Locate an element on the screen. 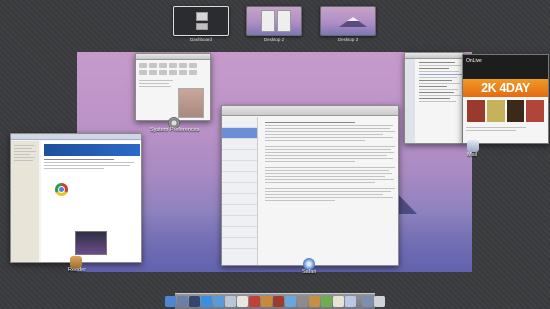 Image resolution: width=550 pixels, height=309 pixels. space-desktop-2-thumb is located at coordinates (274, 21).